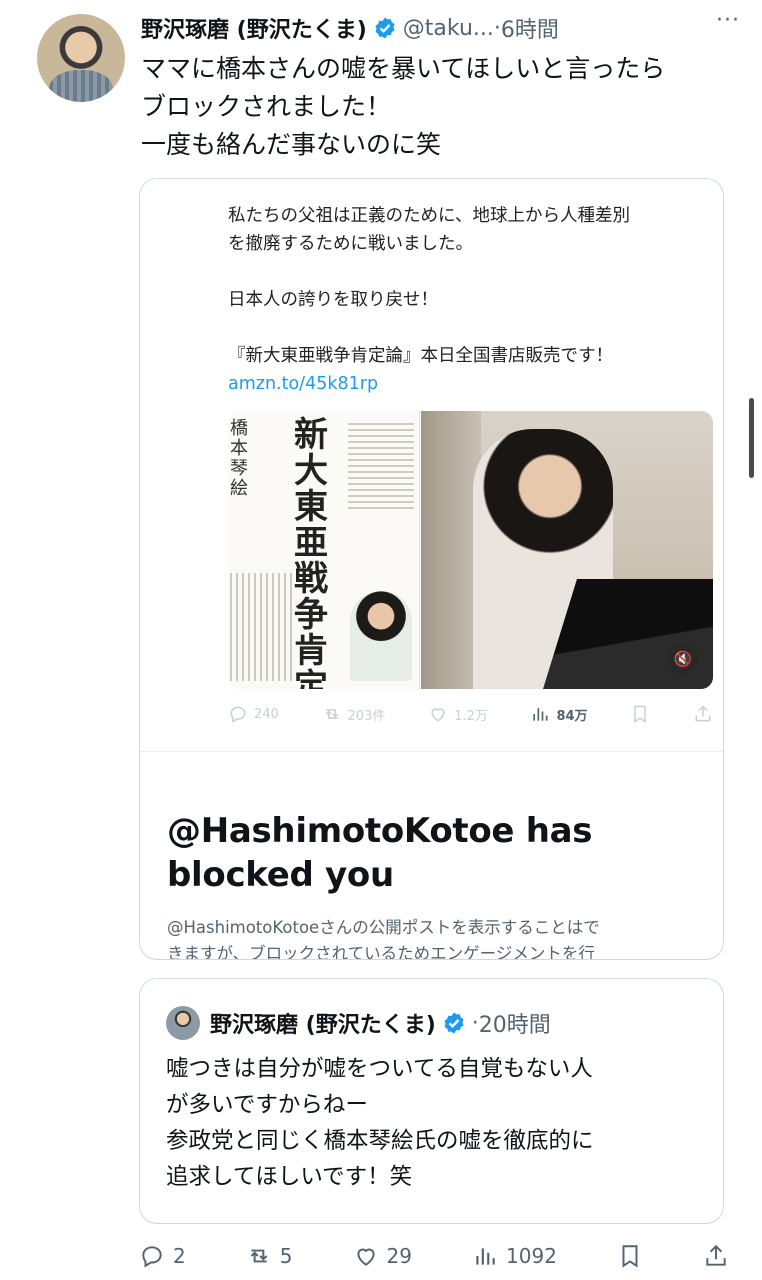  Describe the element at coordinates (434, 1256) in the screenshot. I see `post-action-bar: 2 5 29 1092` at that location.